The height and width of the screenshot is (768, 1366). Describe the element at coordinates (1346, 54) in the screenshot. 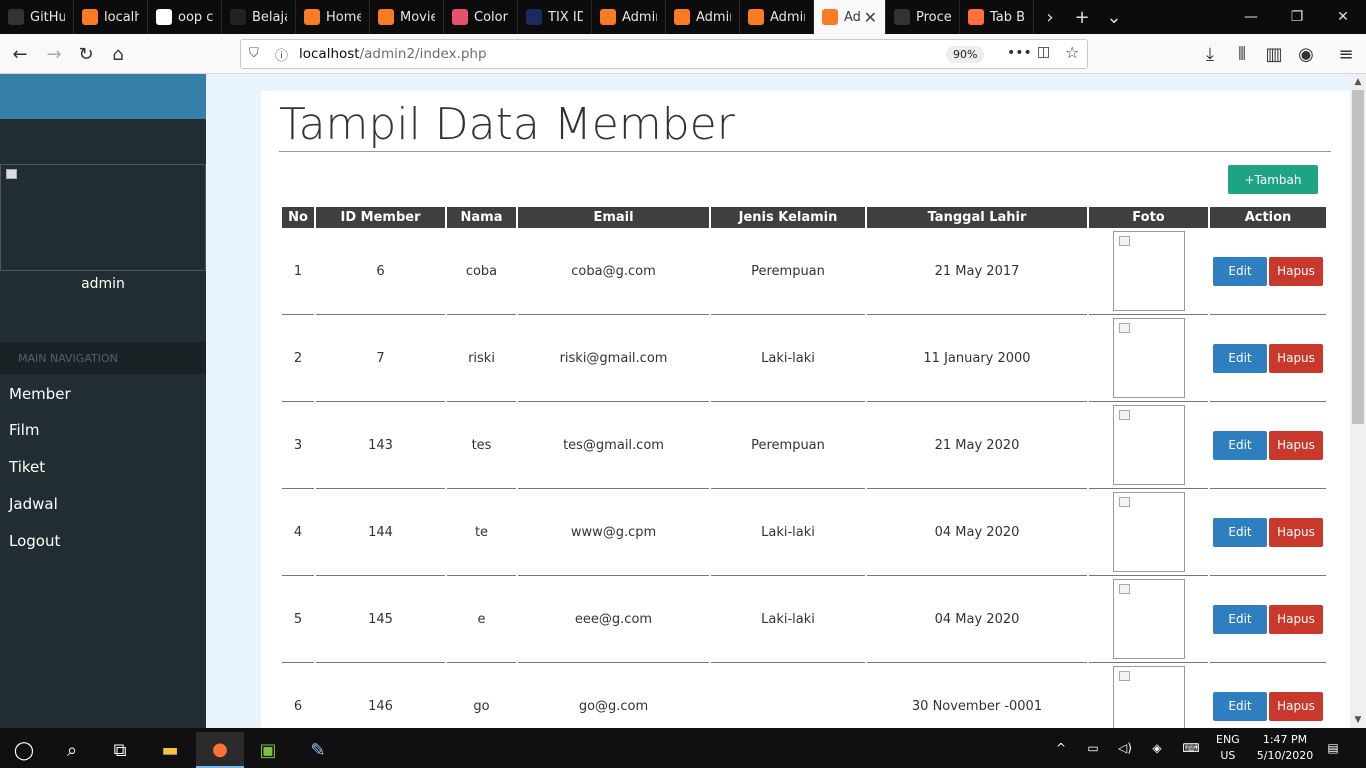

I see `menu-hamburger-icon: ≡` at that location.